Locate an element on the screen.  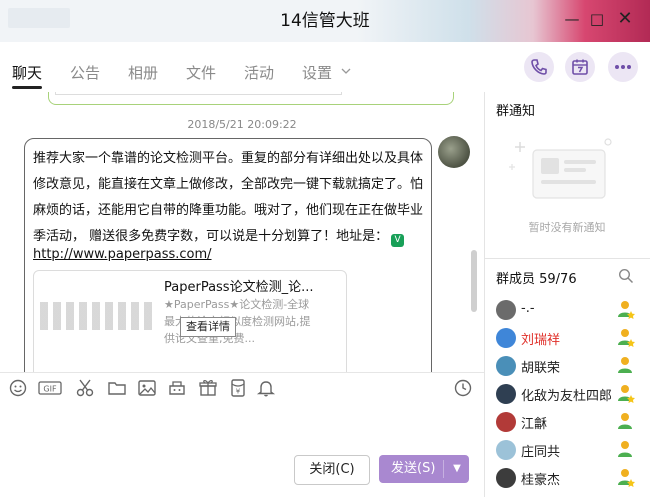
member-name: 化敌为友杜四郎 is located at coordinates (567, 396).